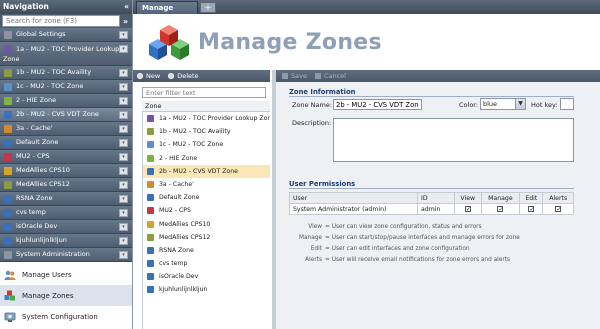 This screenshot has width=600, height=329. I want to click on sidebar-zone-item: MedAllies CPS10 ▾, so click(66, 171).